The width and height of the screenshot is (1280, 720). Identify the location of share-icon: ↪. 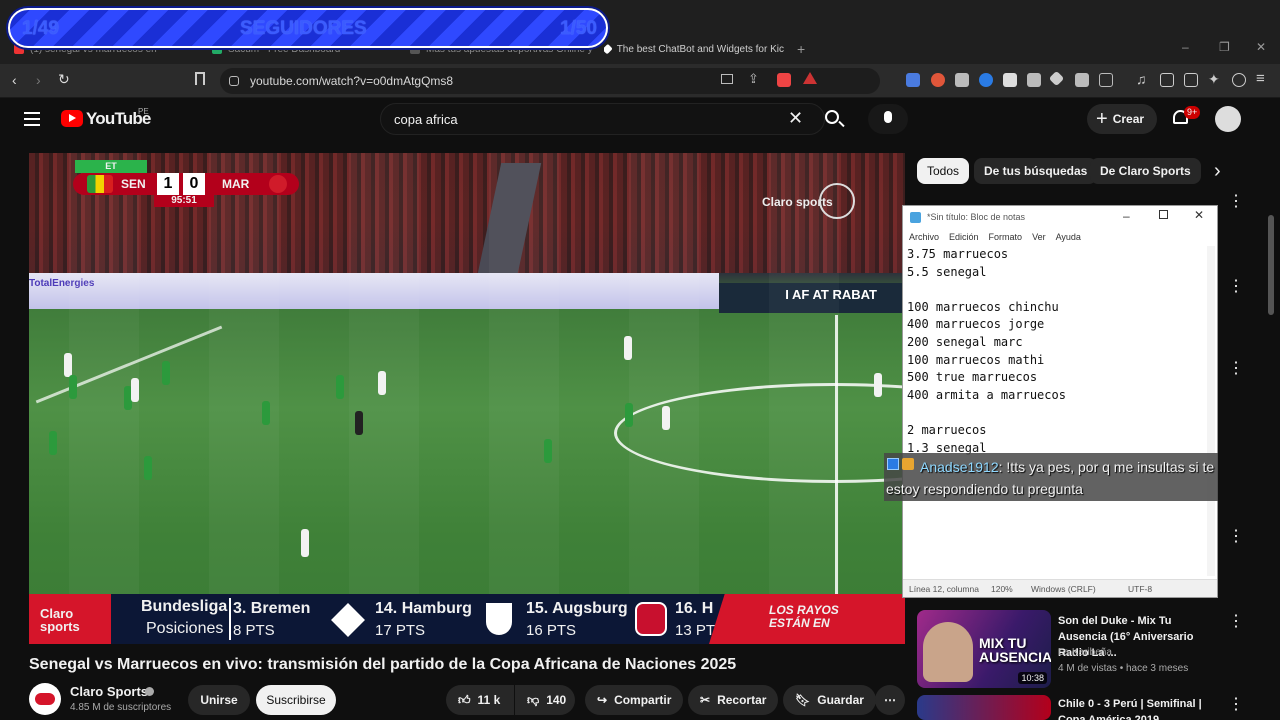
(602, 700).